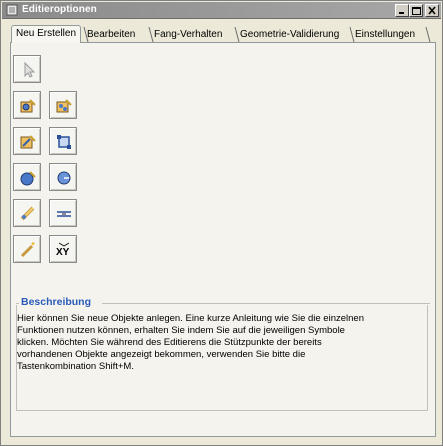 This screenshot has width=443, height=446. I want to click on tab-bearbeiten: Bearbeiten, so click(111, 35).